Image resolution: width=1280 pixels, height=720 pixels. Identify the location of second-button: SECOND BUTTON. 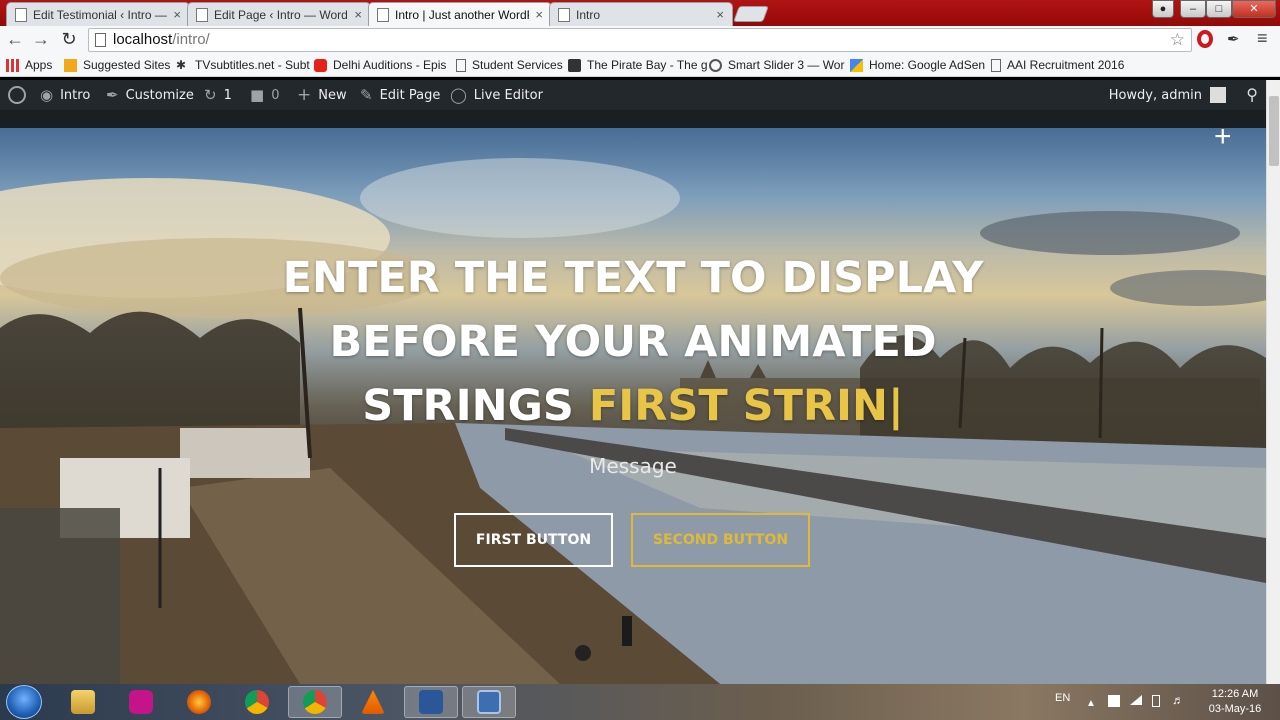
(720, 540).